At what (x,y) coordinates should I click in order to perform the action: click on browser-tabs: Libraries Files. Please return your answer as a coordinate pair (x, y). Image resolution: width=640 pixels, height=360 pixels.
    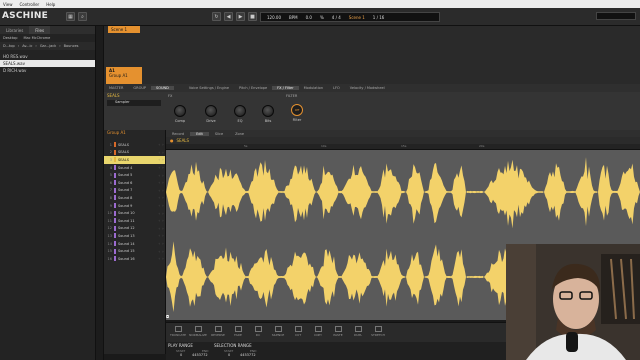
    Looking at the image, I should click on (47, 30).